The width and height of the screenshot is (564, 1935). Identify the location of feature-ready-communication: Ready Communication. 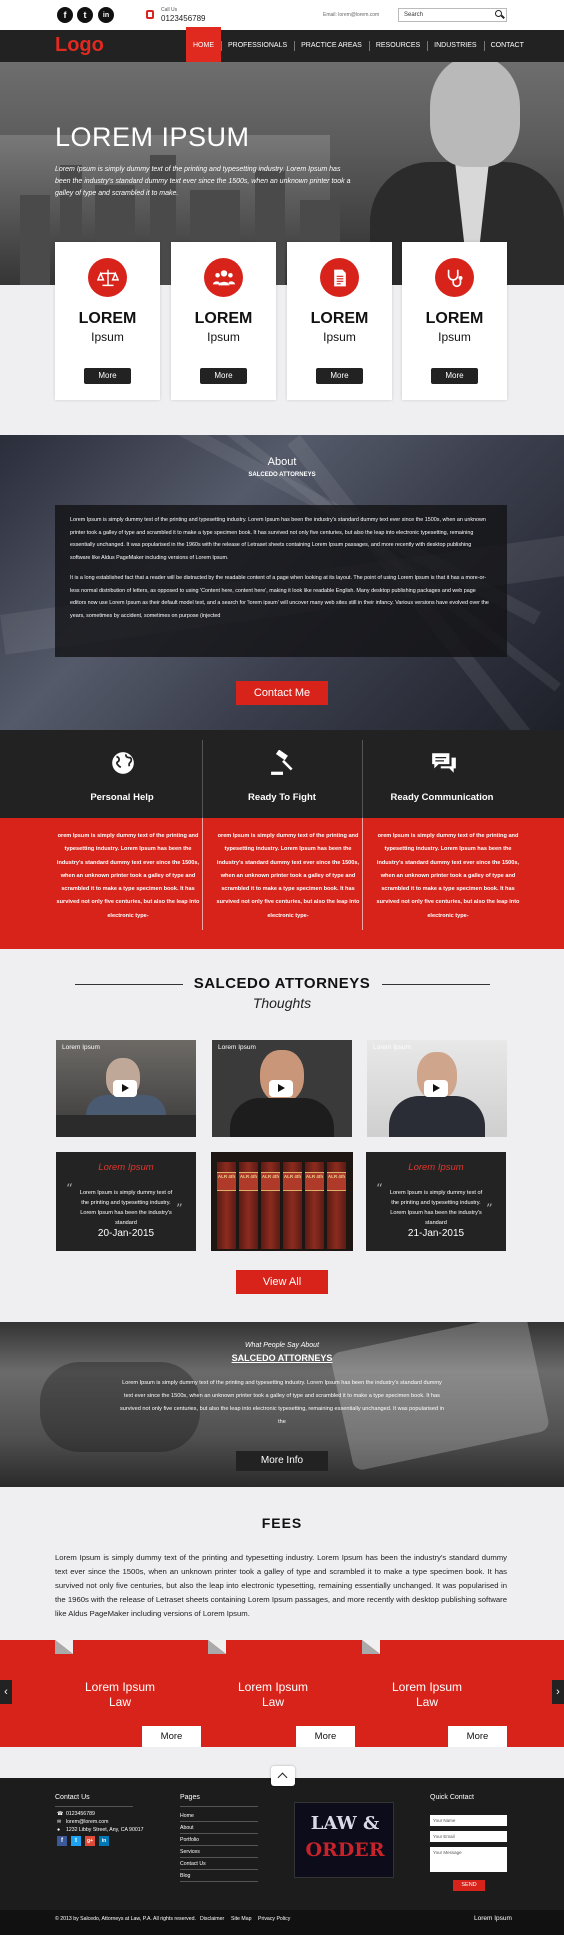
(442, 774).